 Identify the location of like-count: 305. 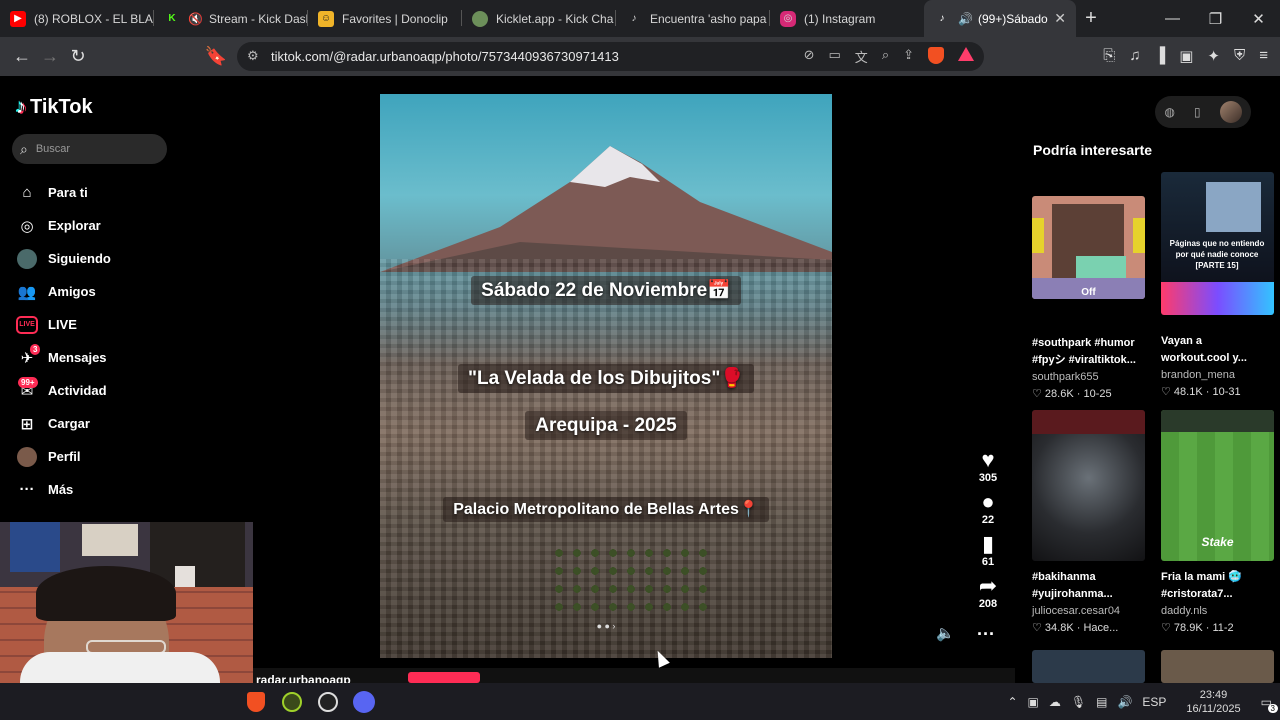
(988, 478).